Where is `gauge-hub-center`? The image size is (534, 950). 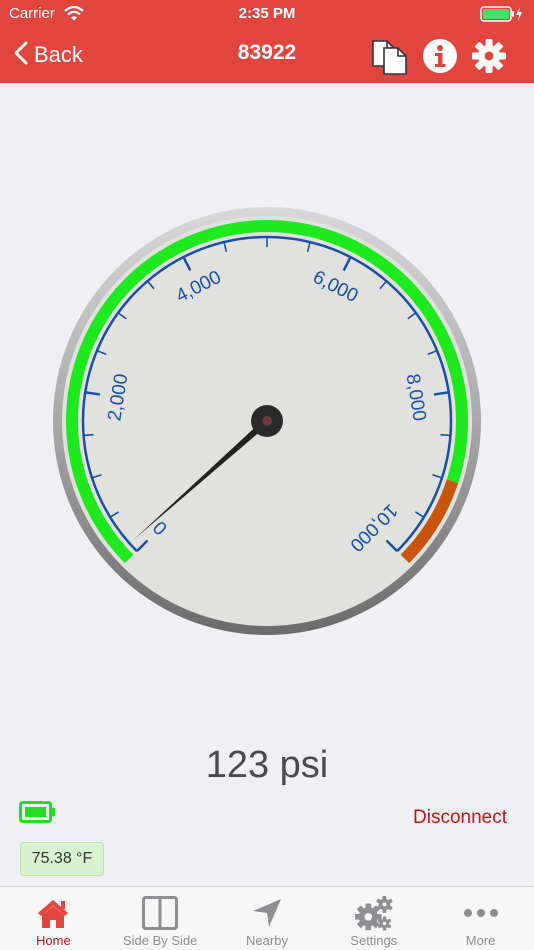
gauge-hub-center is located at coordinates (267, 421).